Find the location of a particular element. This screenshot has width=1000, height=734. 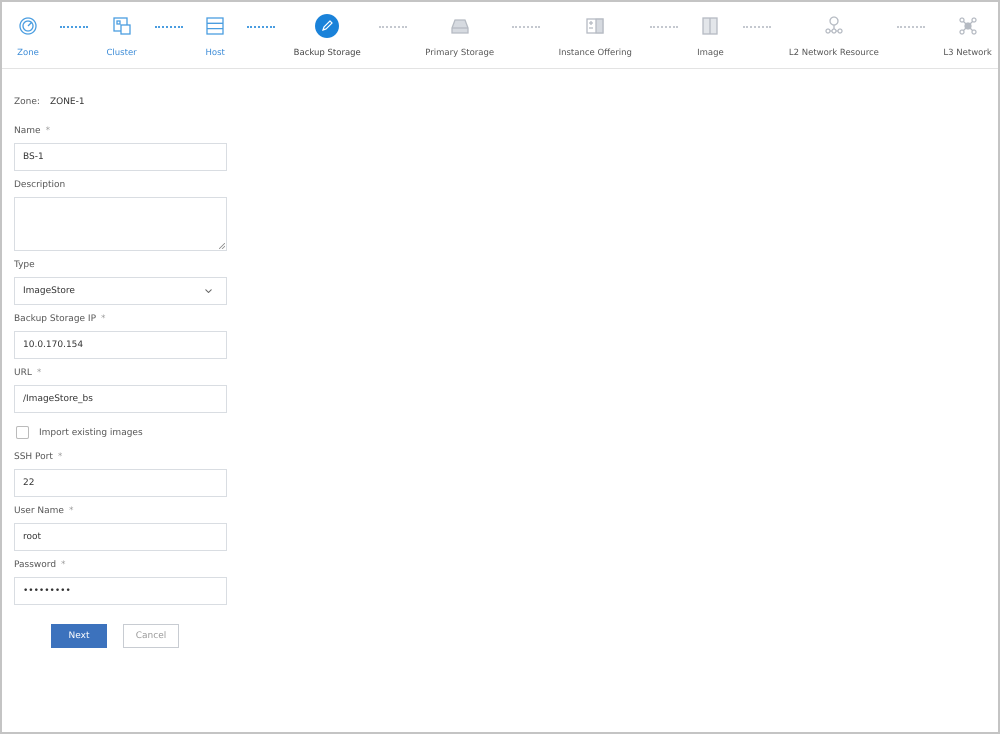

step-label: Instance Offering is located at coordinates (595, 53).